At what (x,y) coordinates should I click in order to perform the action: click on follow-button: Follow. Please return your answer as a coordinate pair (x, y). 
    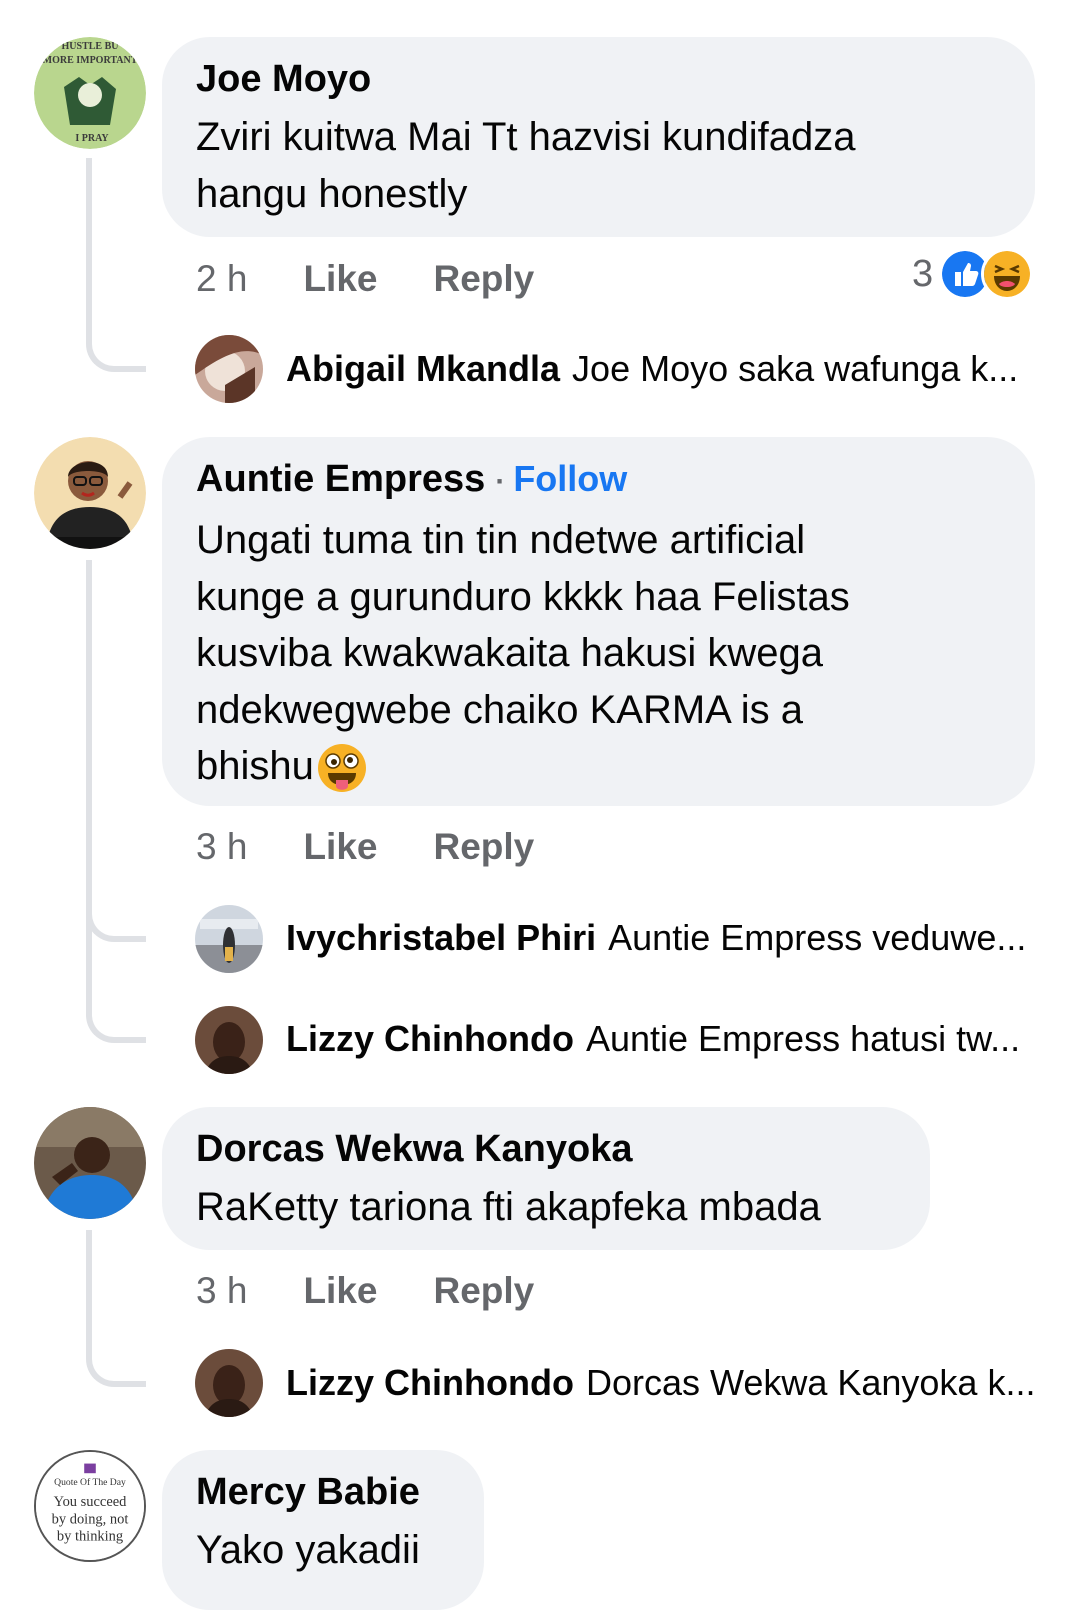
    Looking at the image, I should click on (570, 478).